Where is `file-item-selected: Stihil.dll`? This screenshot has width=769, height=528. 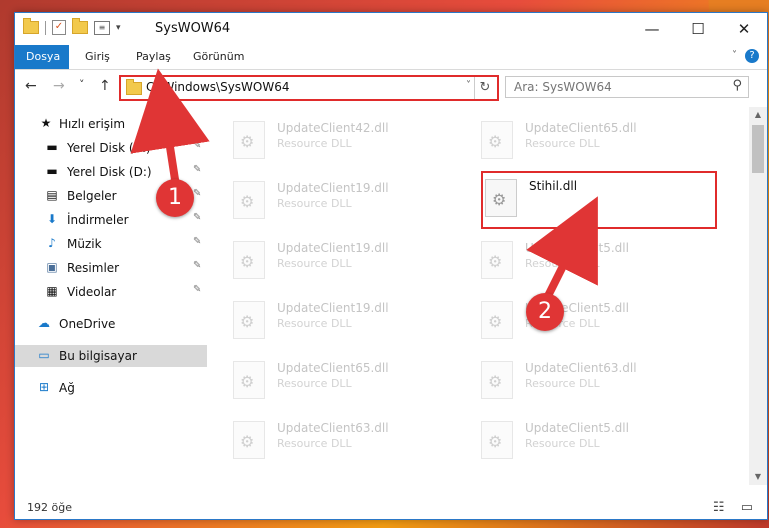 file-item-selected: Stihil.dll is located at coordinates (599, 200).